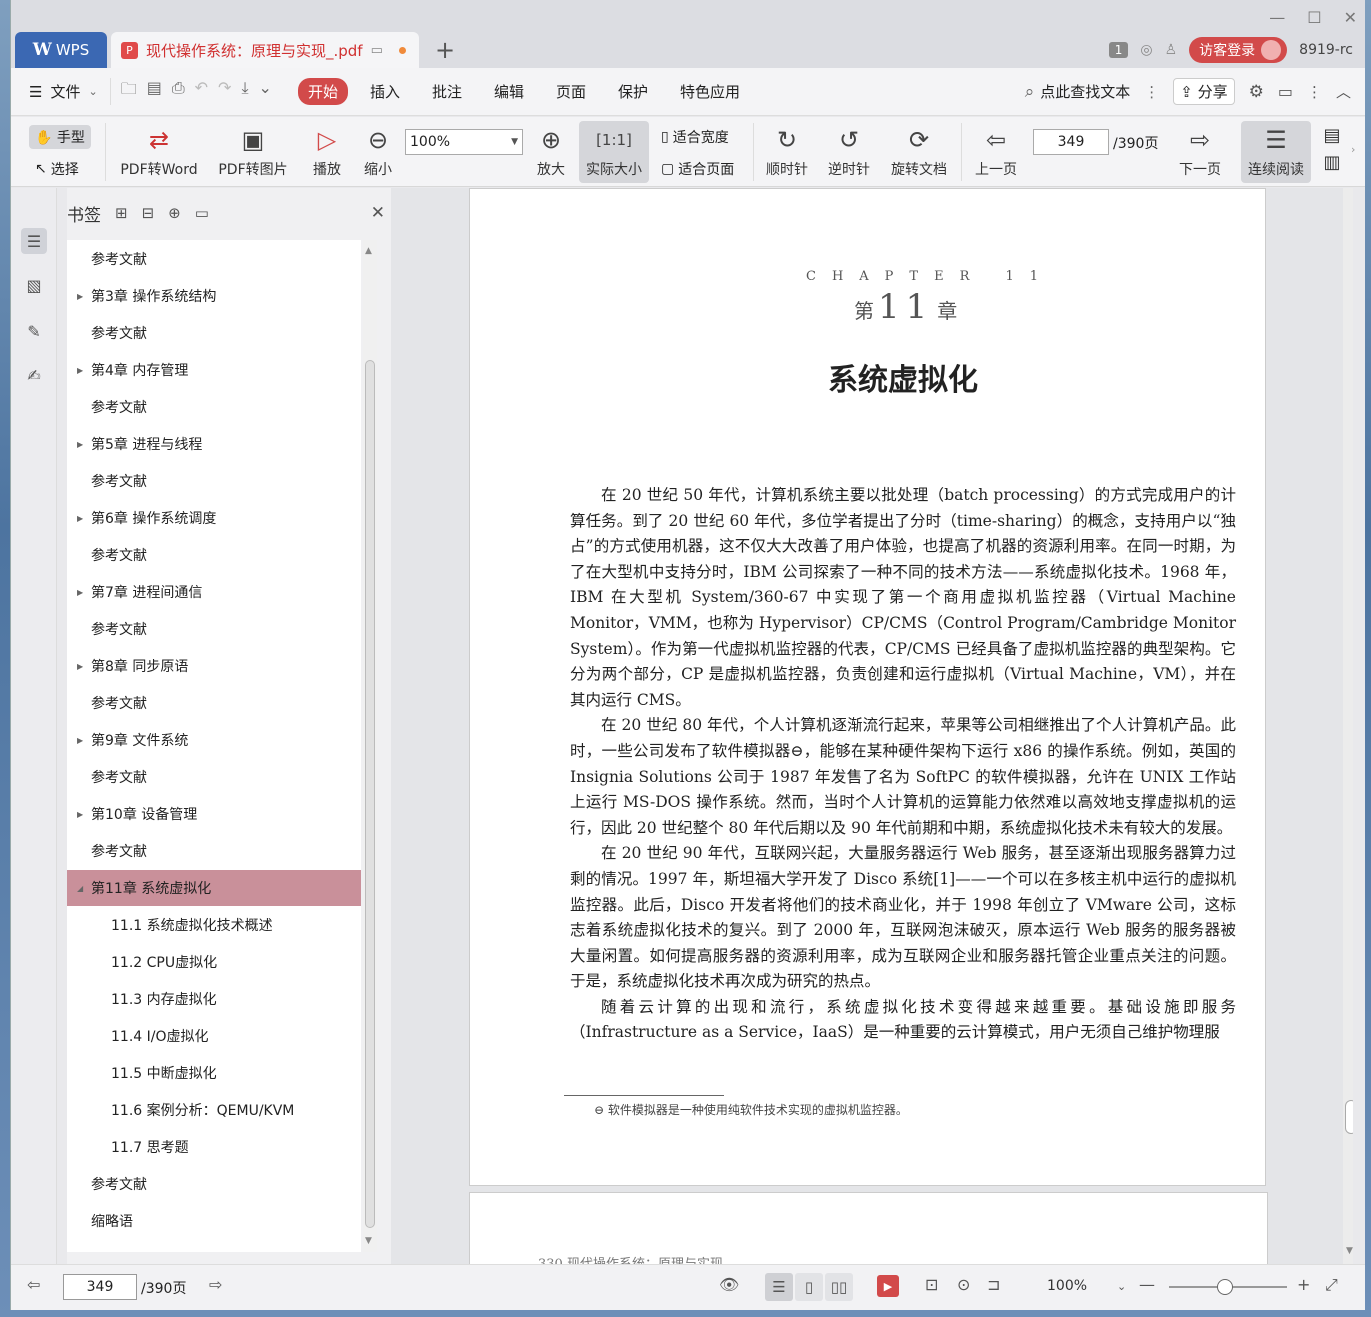  Describe the element at coordinates (214, 1036) in the screenshot. I see `bookmark-subitem: 11.4 I/O虚拟化` at that location.